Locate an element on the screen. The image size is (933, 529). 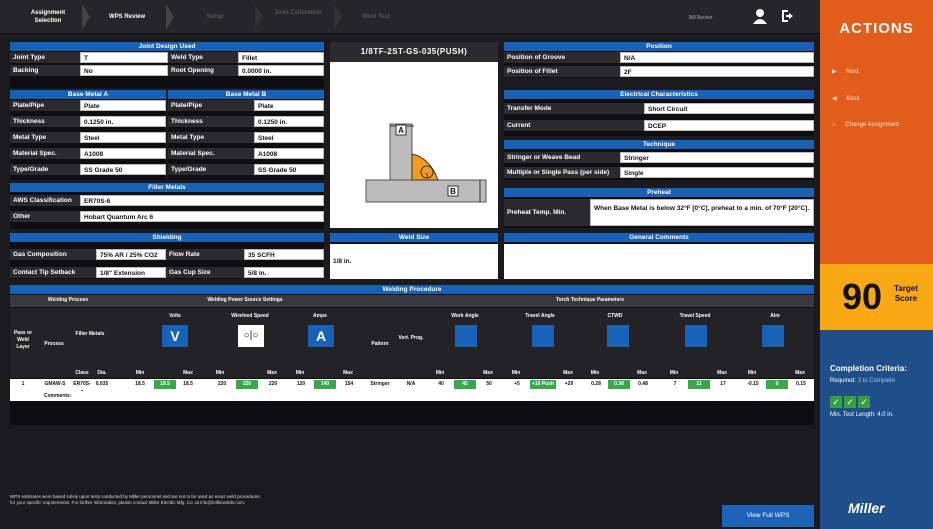
volts-heading: Volts is located at coordinates (175, 316).